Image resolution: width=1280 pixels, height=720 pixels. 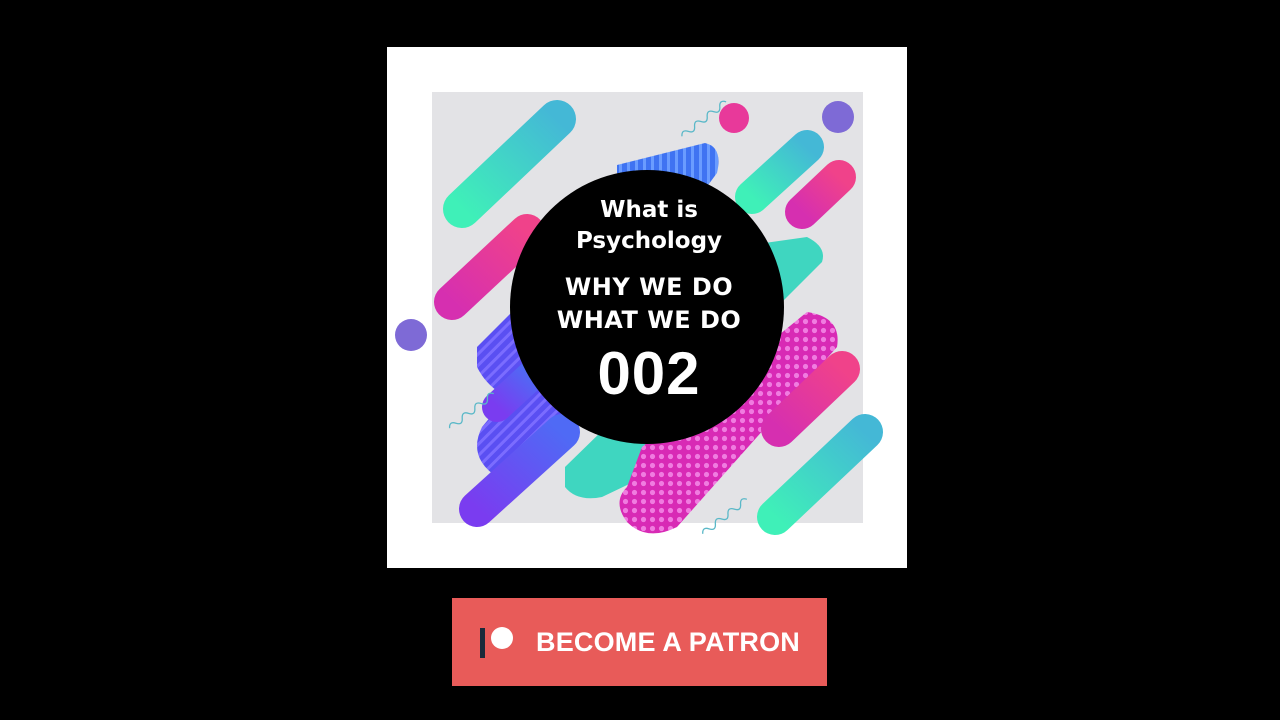 I want to click on cover-title-line2: Psychology, so click(x=649, y=241).